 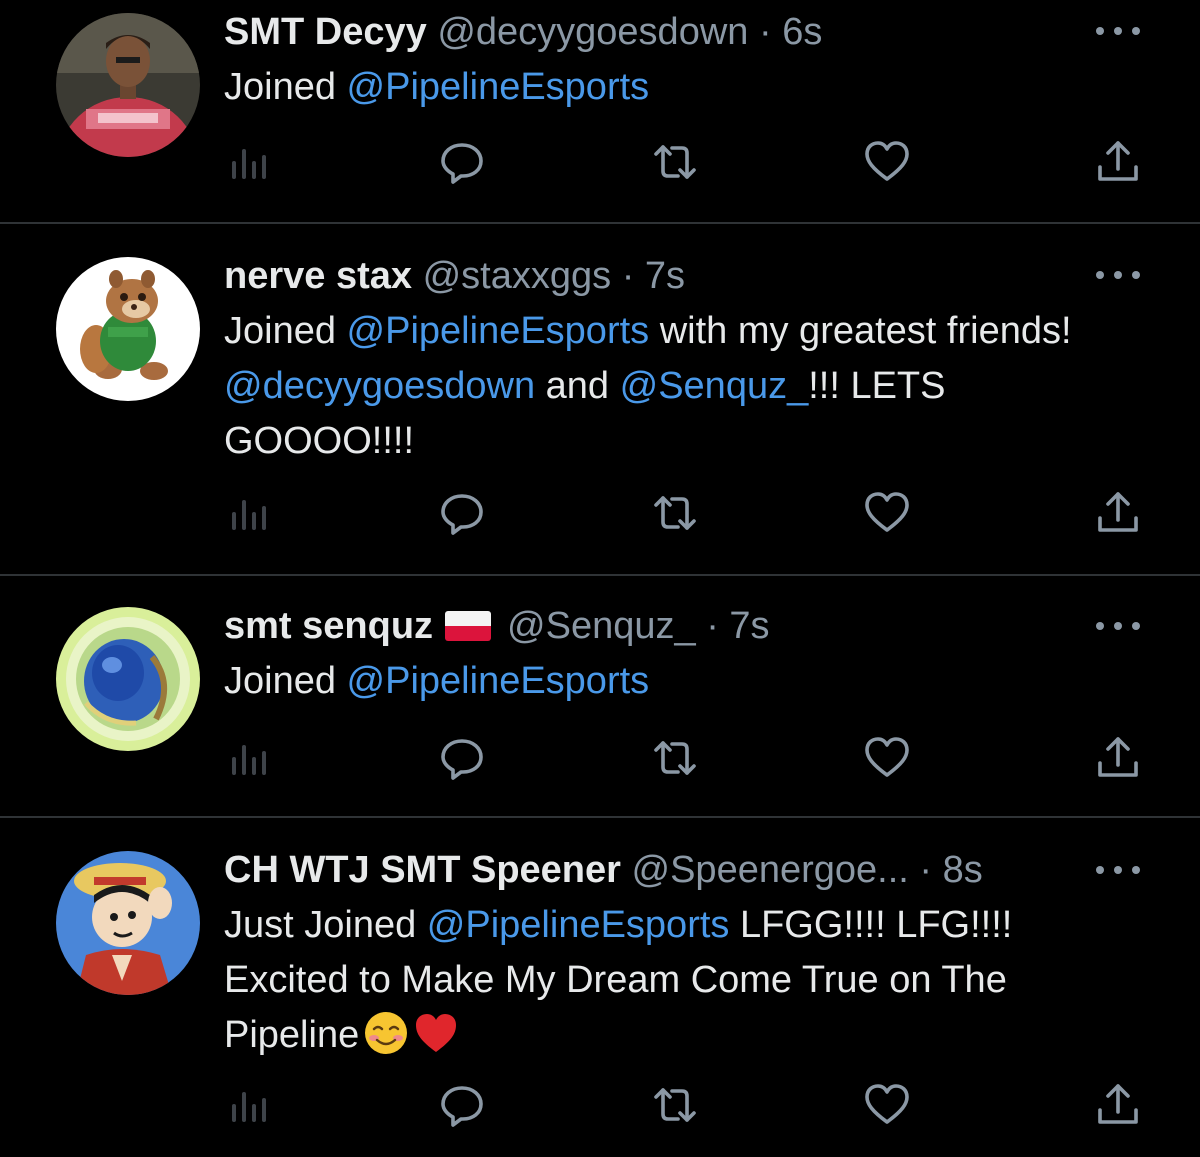 I want to click on display-name: CH WTJ SMT Speener, so click(x=422, y=870).